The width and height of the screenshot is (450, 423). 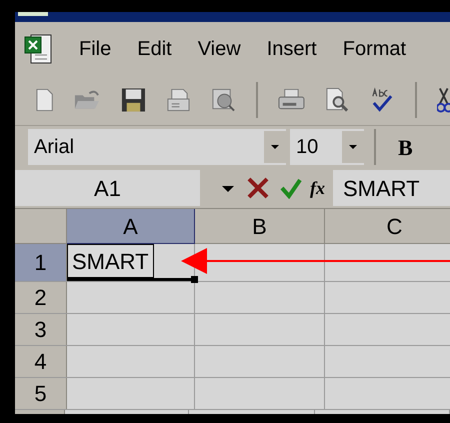 I want to click on name-box: A1, so click(x=107, y=188).